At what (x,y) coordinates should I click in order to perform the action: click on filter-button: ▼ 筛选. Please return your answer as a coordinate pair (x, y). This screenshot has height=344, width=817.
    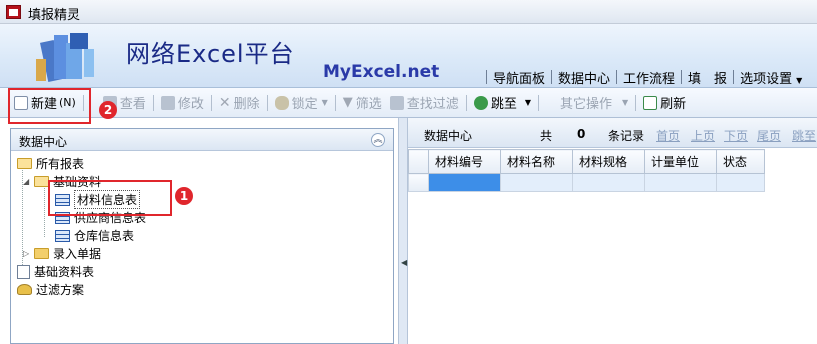
    Looking at the image, I should click on (362, 103).